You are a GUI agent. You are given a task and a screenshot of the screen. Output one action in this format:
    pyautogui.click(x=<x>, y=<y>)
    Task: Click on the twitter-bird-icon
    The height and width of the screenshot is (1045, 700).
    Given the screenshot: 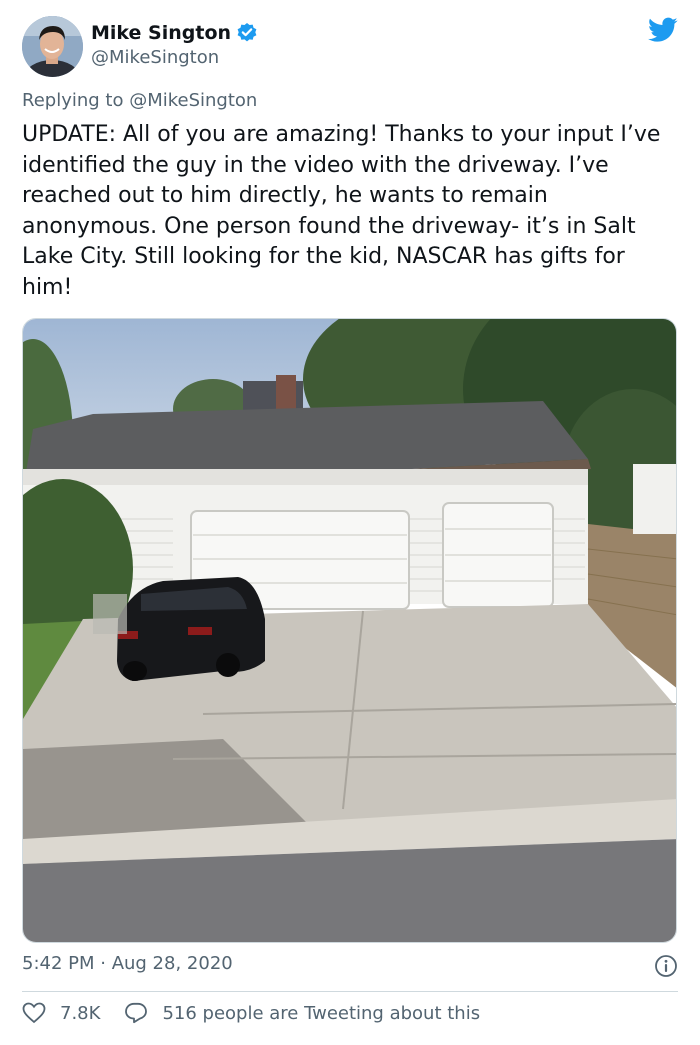 What is the action you would take?
    pyautogui.click(x=663, y=30)
    